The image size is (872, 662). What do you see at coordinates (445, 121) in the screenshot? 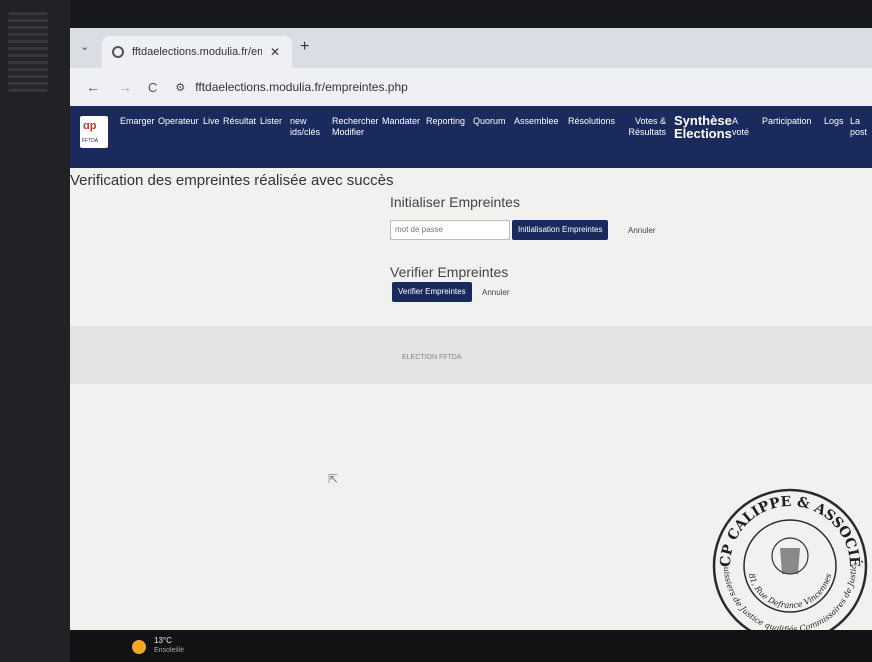
I see `nav-reporting: Reporting` at bounding box center [445, 121].